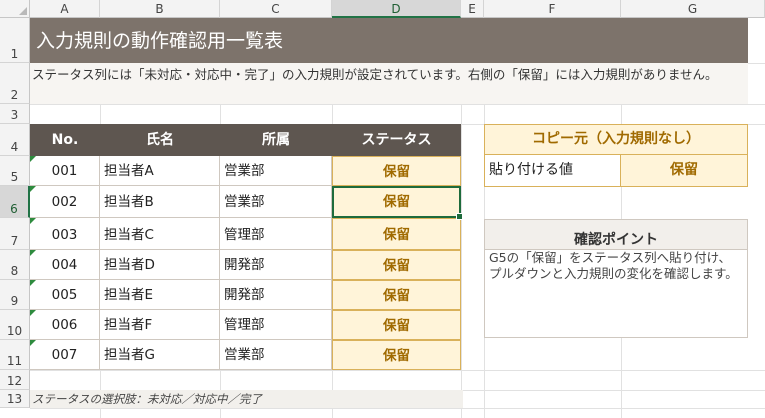  I want to click on table-cell-name: 担当者G, so click(160, 355).